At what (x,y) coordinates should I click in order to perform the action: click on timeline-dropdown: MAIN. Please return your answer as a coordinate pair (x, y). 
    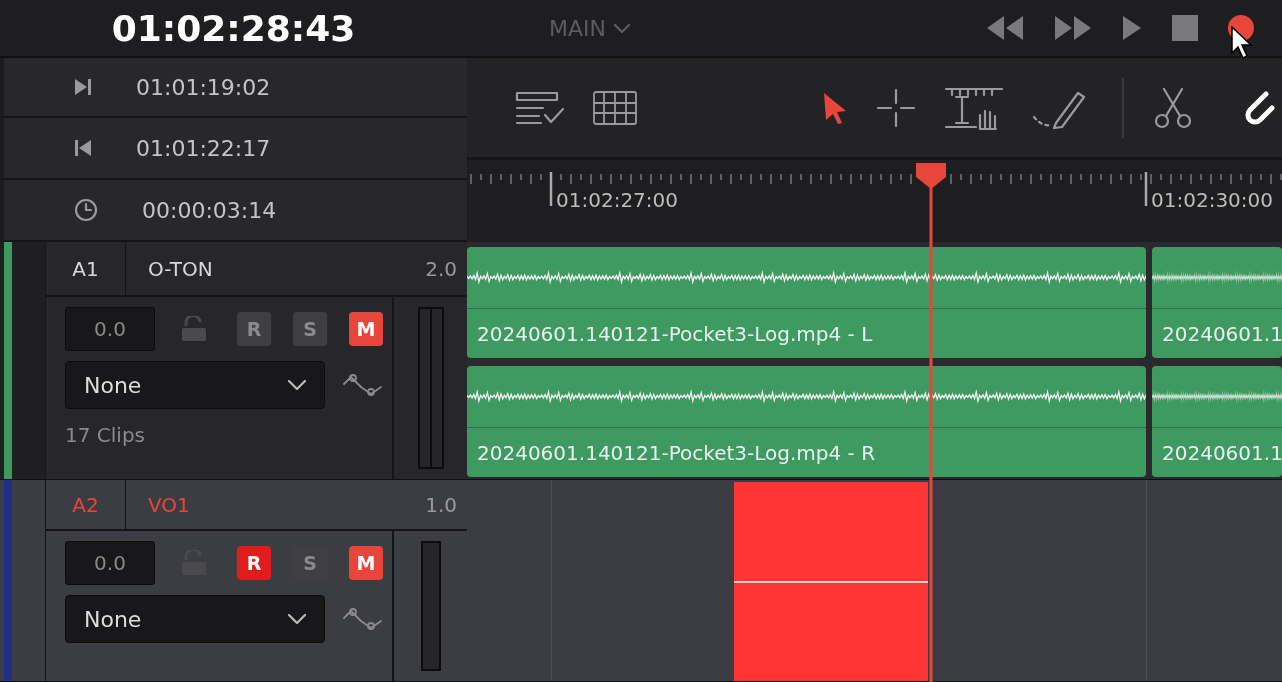
    Looking at the image, I should click on (589, 28).